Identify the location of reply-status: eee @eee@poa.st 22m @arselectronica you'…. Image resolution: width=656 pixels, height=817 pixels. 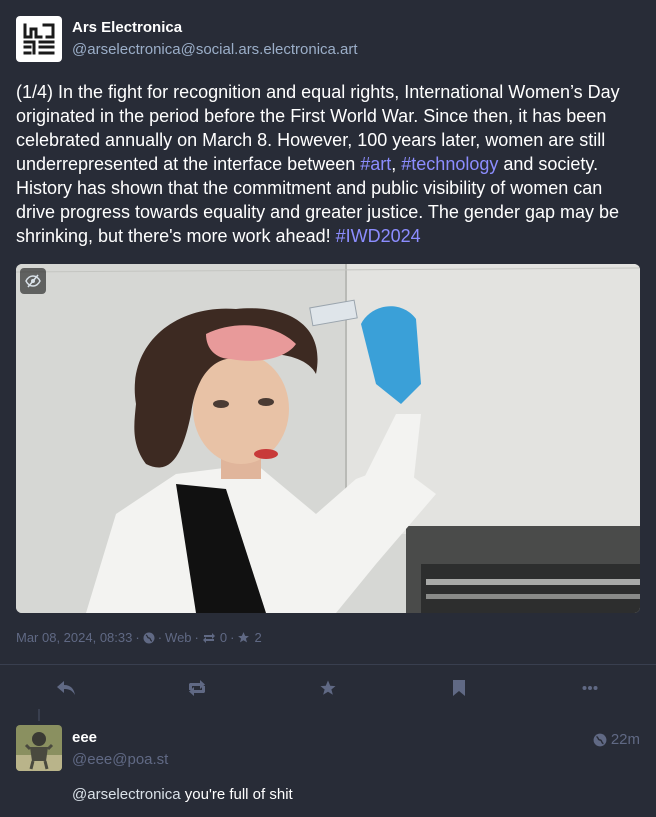
(328, 763).